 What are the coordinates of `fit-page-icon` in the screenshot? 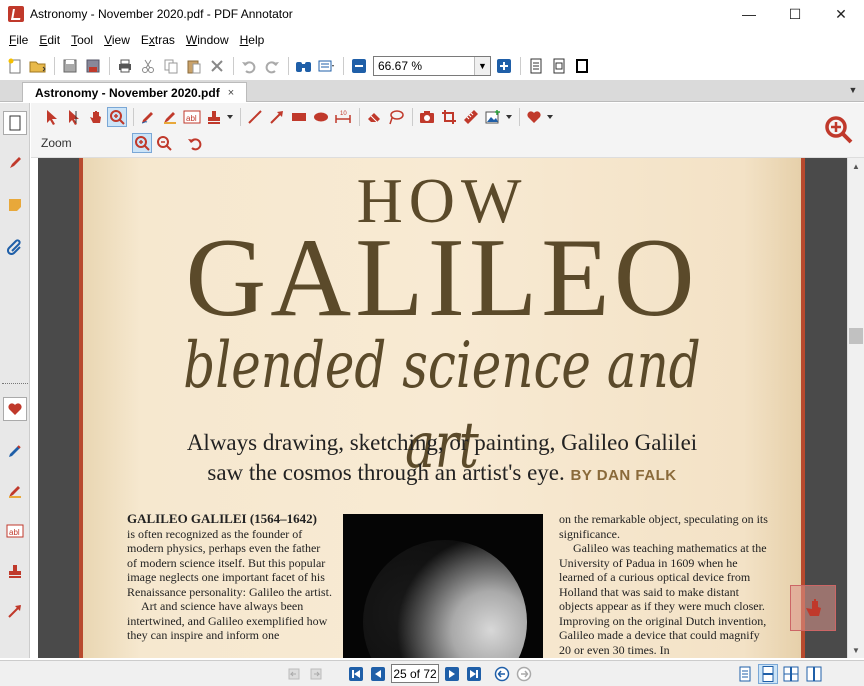 It's located at (559, 66).